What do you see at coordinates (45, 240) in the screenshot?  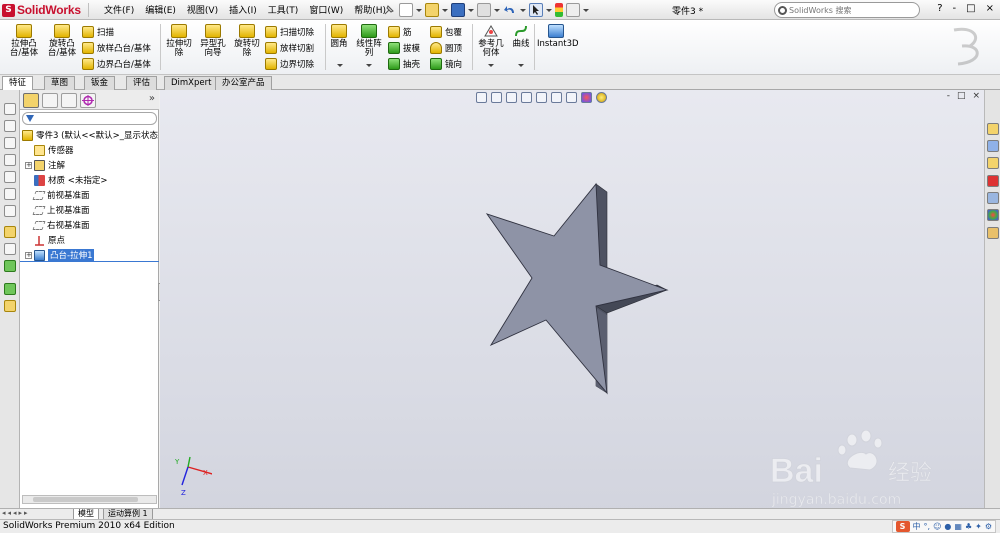 I see `tree-item-origin: 原点` at bounding box center [45, 240].